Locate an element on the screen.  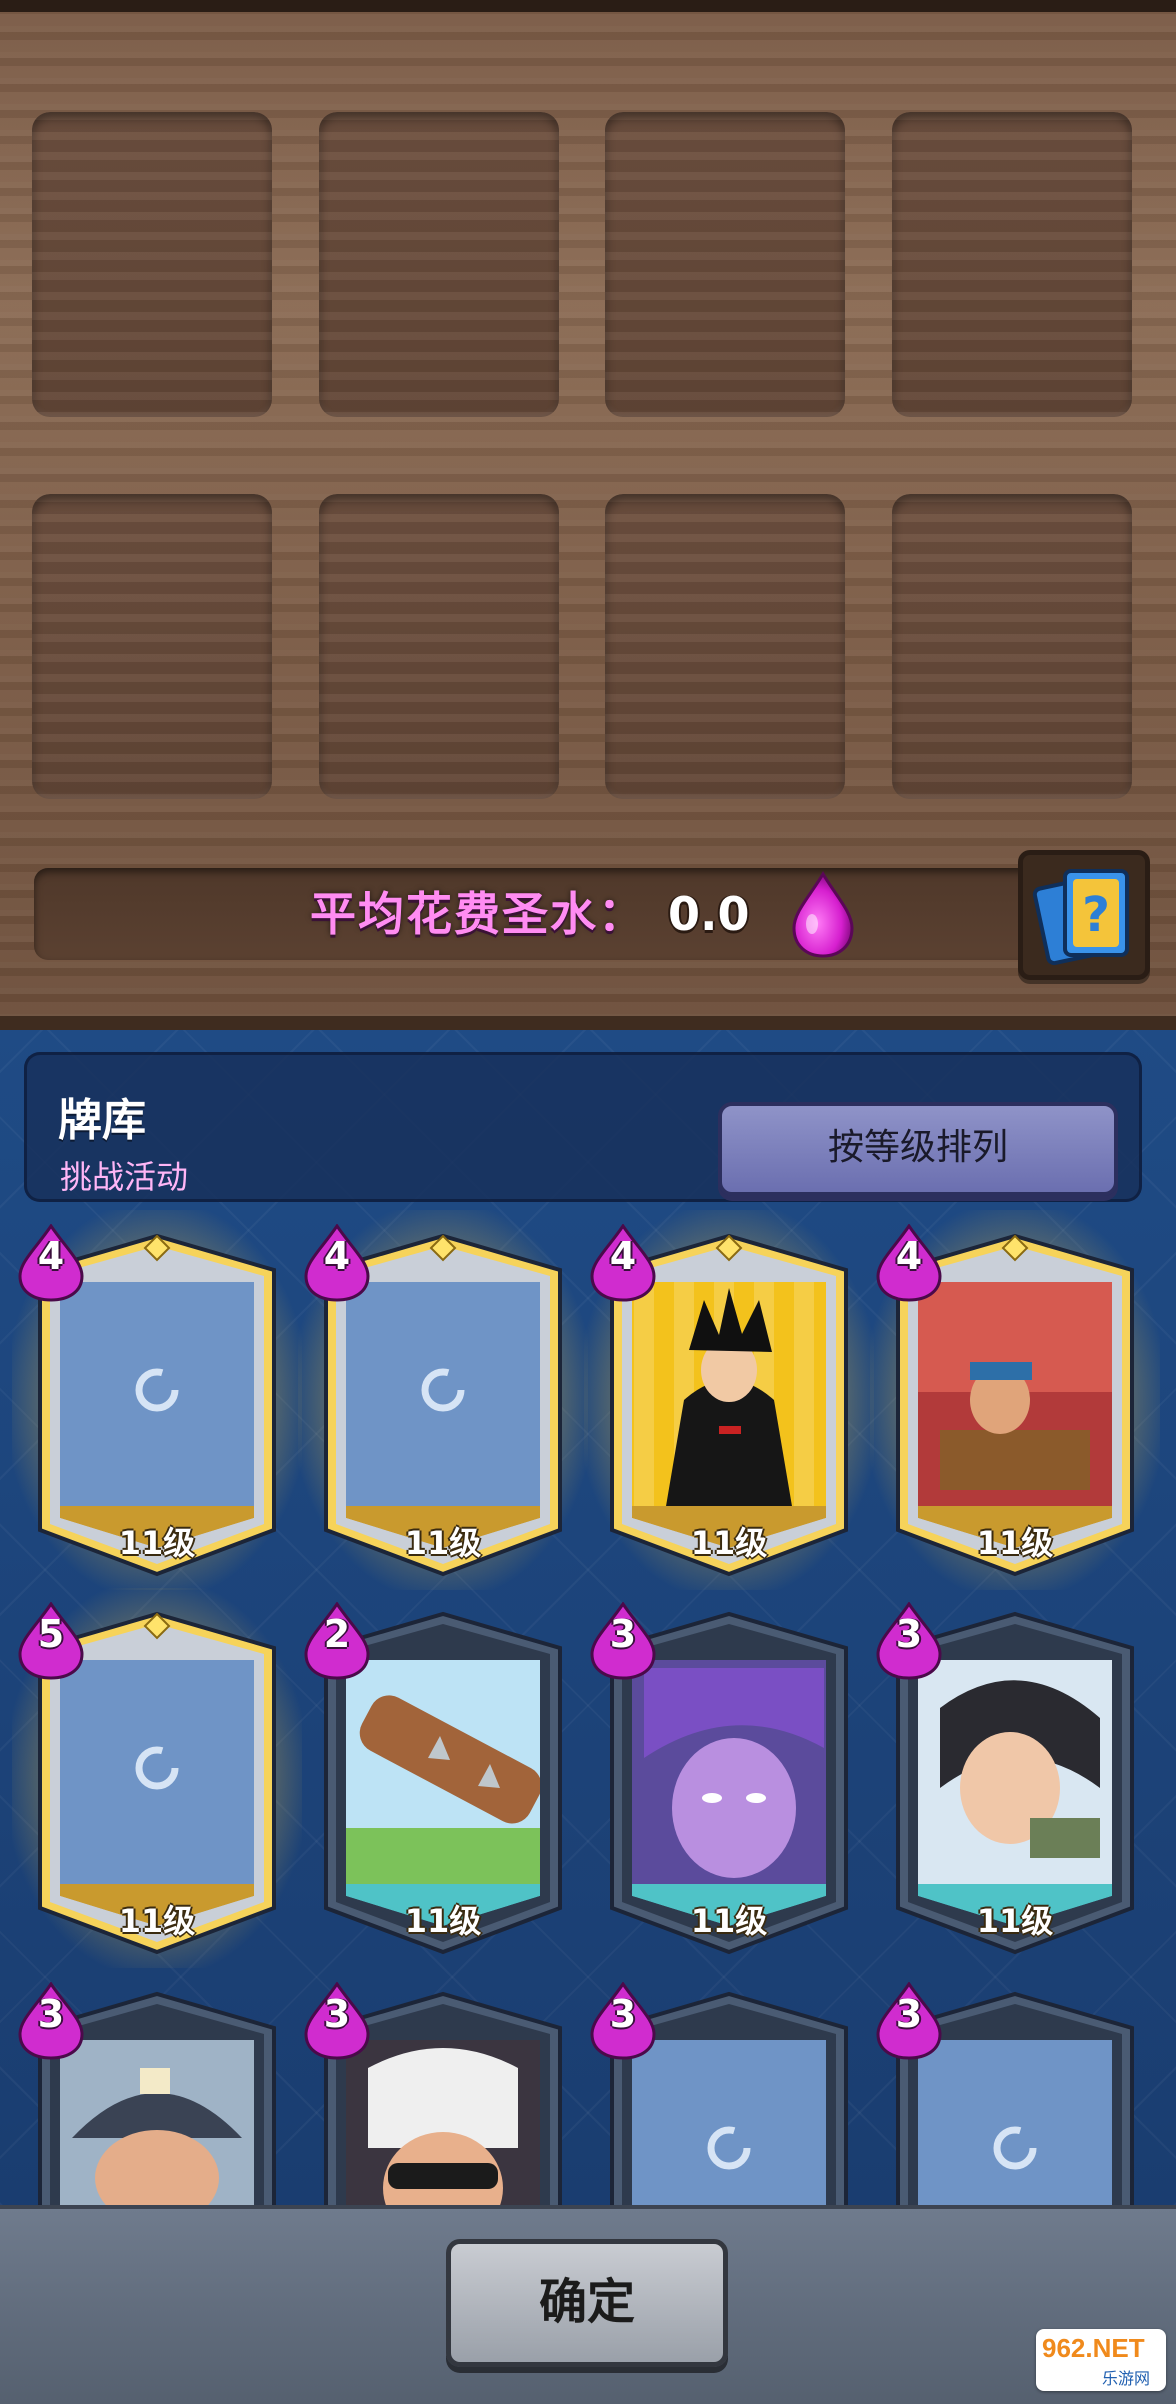
top-strip is located at coordinates (588, 6).